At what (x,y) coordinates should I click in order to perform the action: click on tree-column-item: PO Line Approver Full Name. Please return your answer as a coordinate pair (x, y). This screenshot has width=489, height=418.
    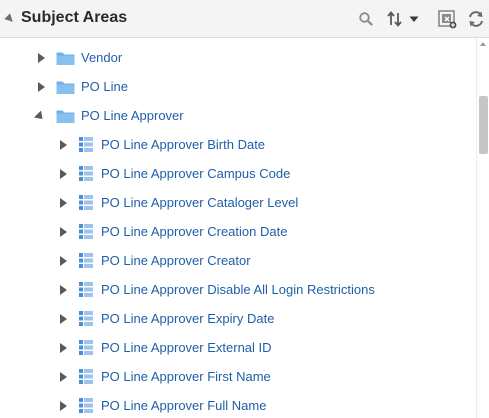
    Looking at the image, I should click on (238, 405).